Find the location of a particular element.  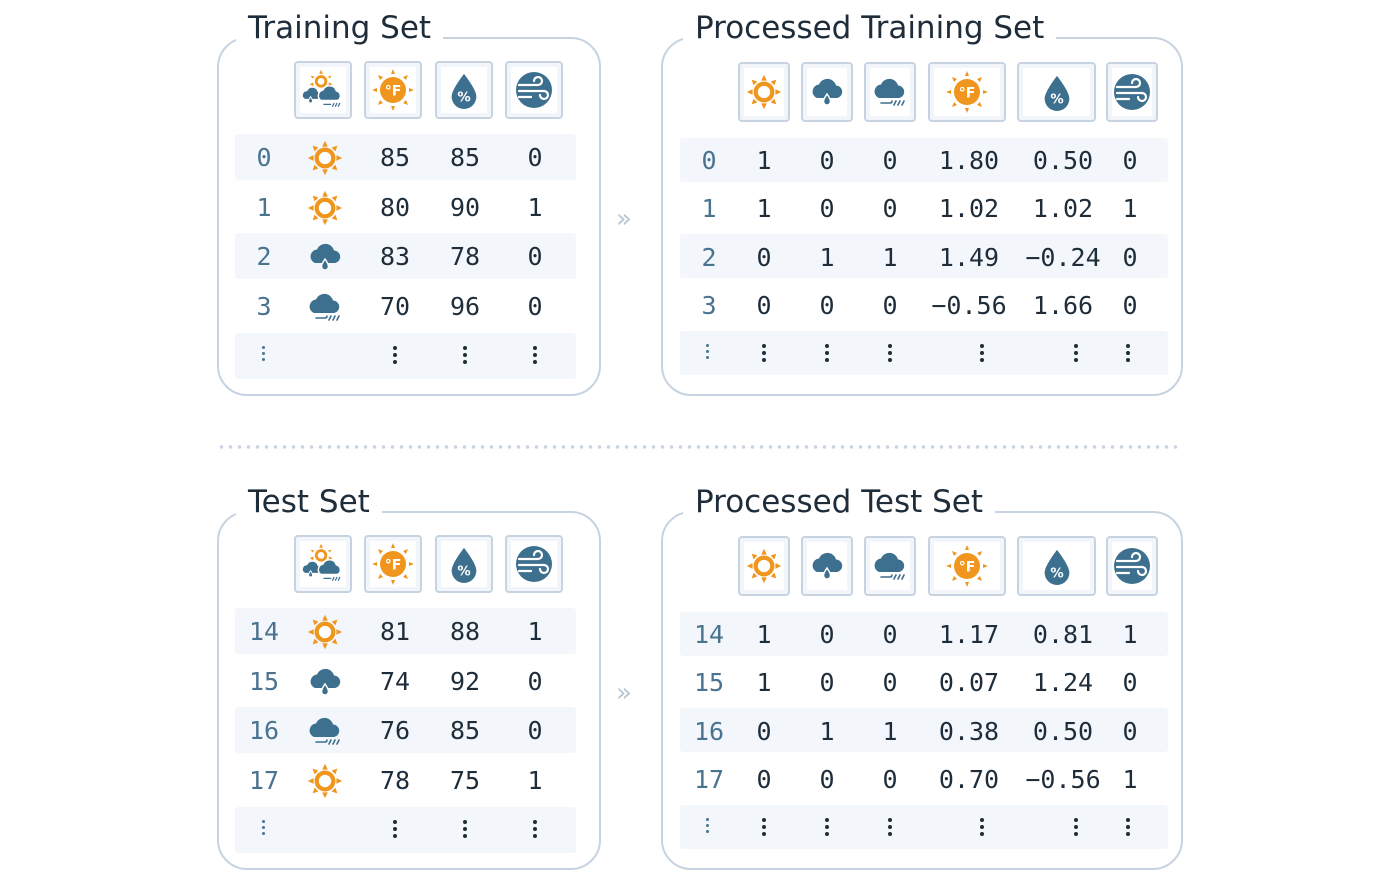

humidity-value: 78 is located at coordinates (465, 256).